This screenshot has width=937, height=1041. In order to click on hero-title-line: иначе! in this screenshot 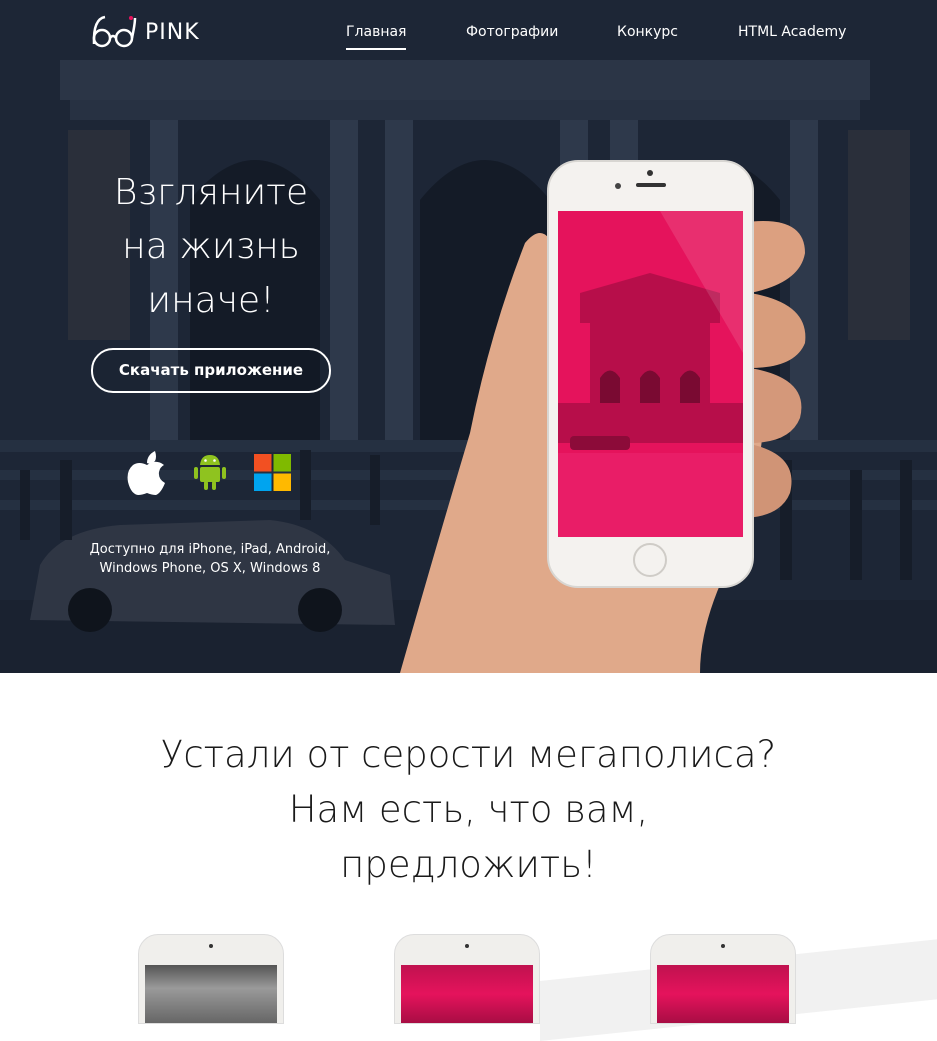, I will do `click(211, 300)`.